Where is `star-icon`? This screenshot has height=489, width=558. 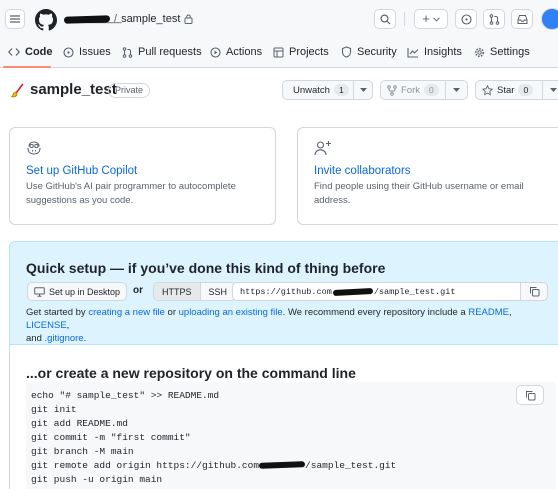
star-icon is located at coordinates (487, 89).